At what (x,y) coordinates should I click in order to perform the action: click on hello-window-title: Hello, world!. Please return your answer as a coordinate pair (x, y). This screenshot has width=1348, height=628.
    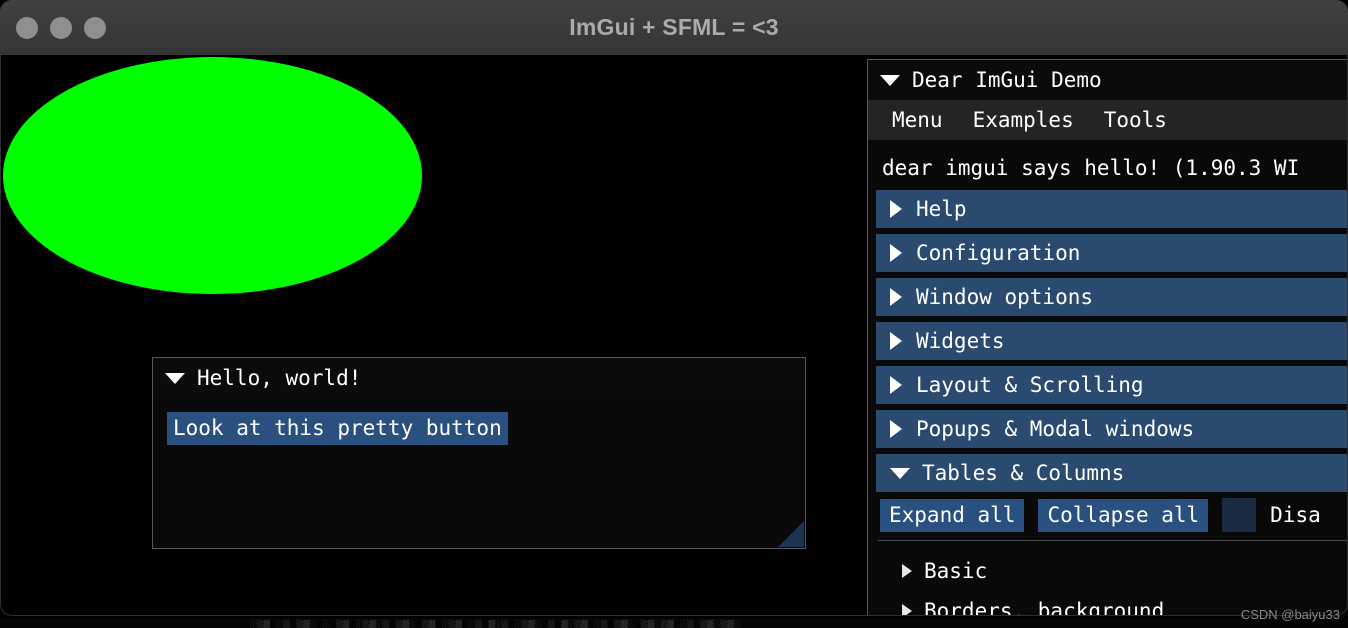
    Looking at the image, I should click on (279, 378).